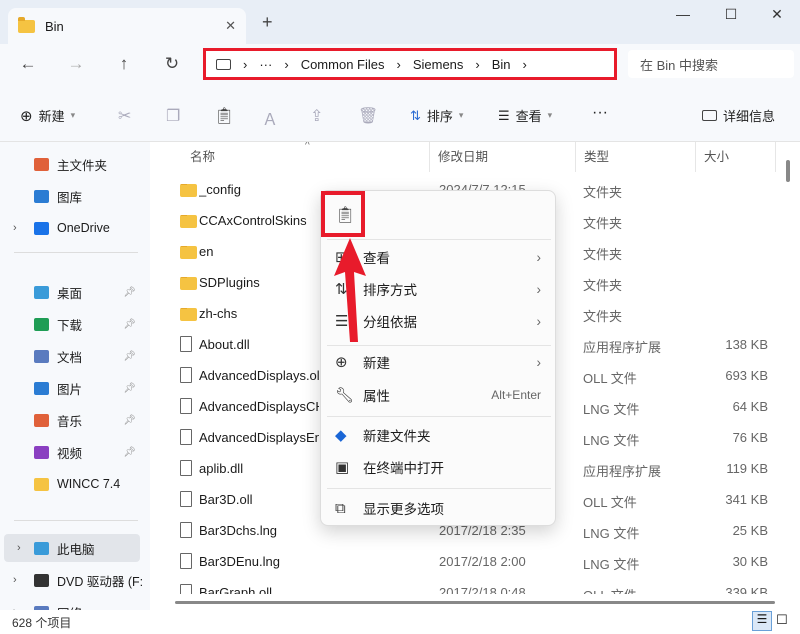  Describe the element at coordinates (403, 509) in the screenshot. I see `context-menu-label: 显示更多选项` at that location.